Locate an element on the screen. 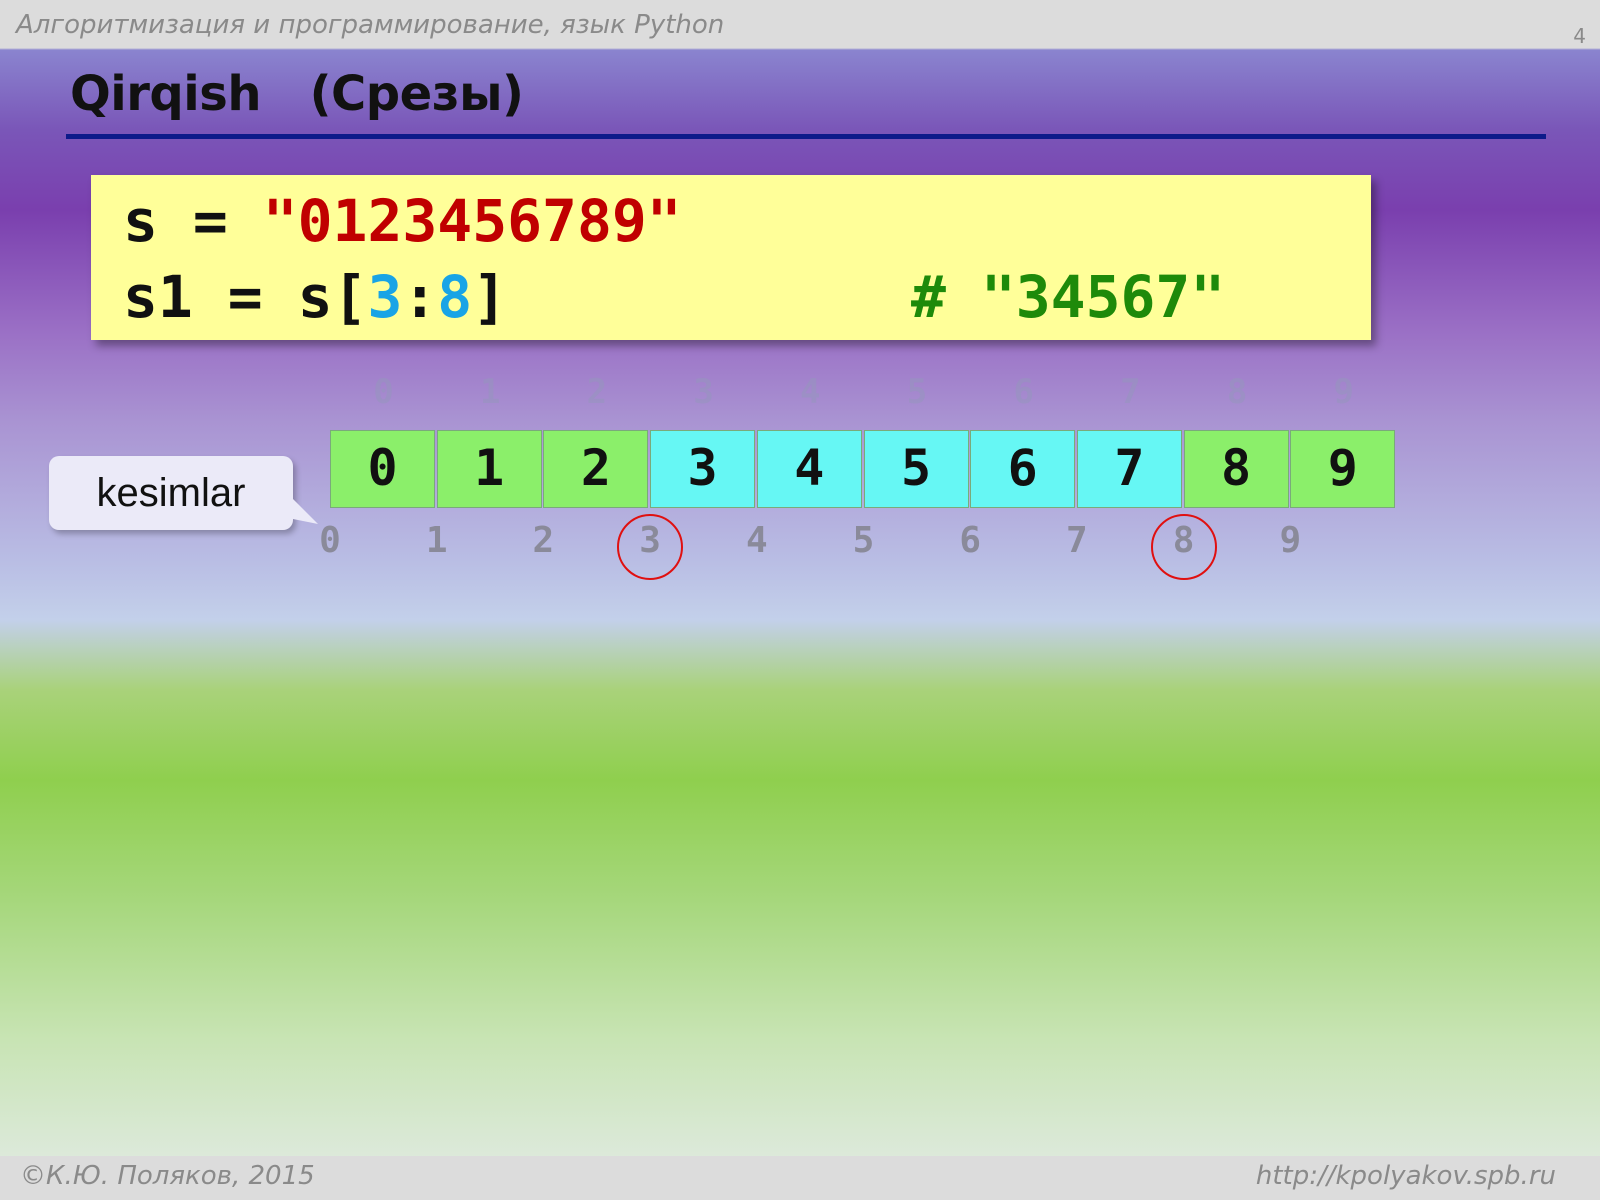 Image resolution: width=1600 pixels, height=1200 pixels. string-cell: 1 is located at coordinates (489, 469).